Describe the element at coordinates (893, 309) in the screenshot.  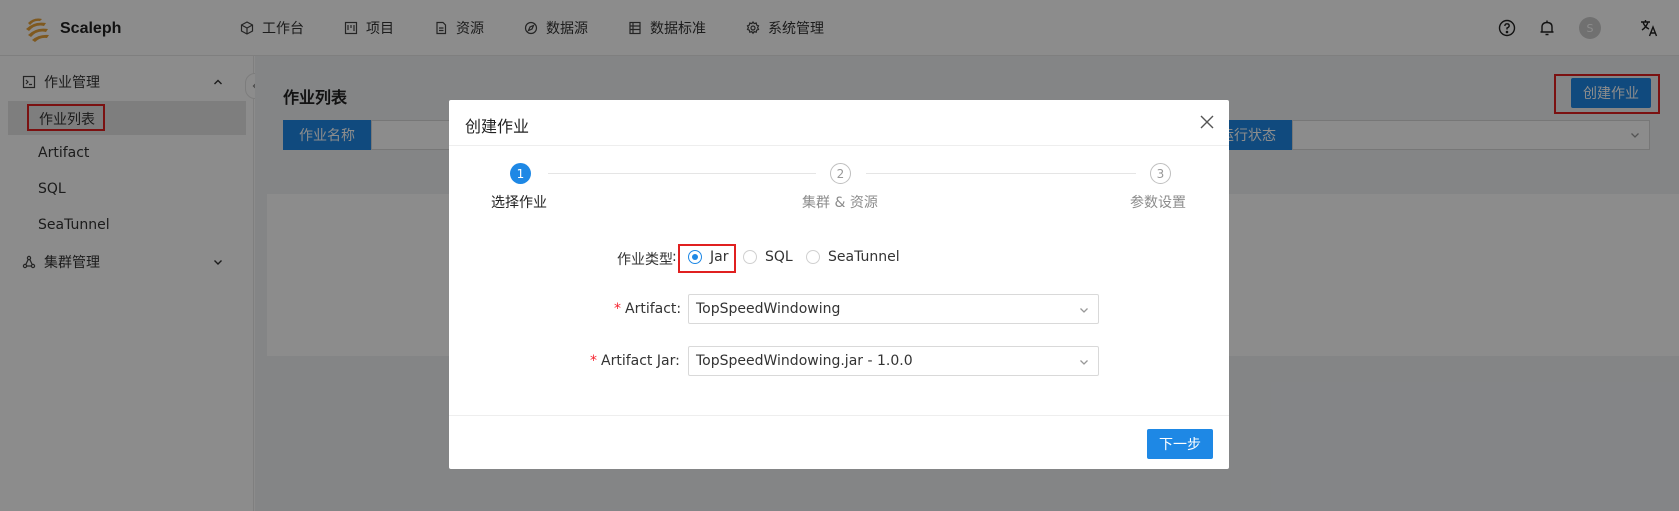
I see `artifact-select: TopSpeedWindowing` at that location.